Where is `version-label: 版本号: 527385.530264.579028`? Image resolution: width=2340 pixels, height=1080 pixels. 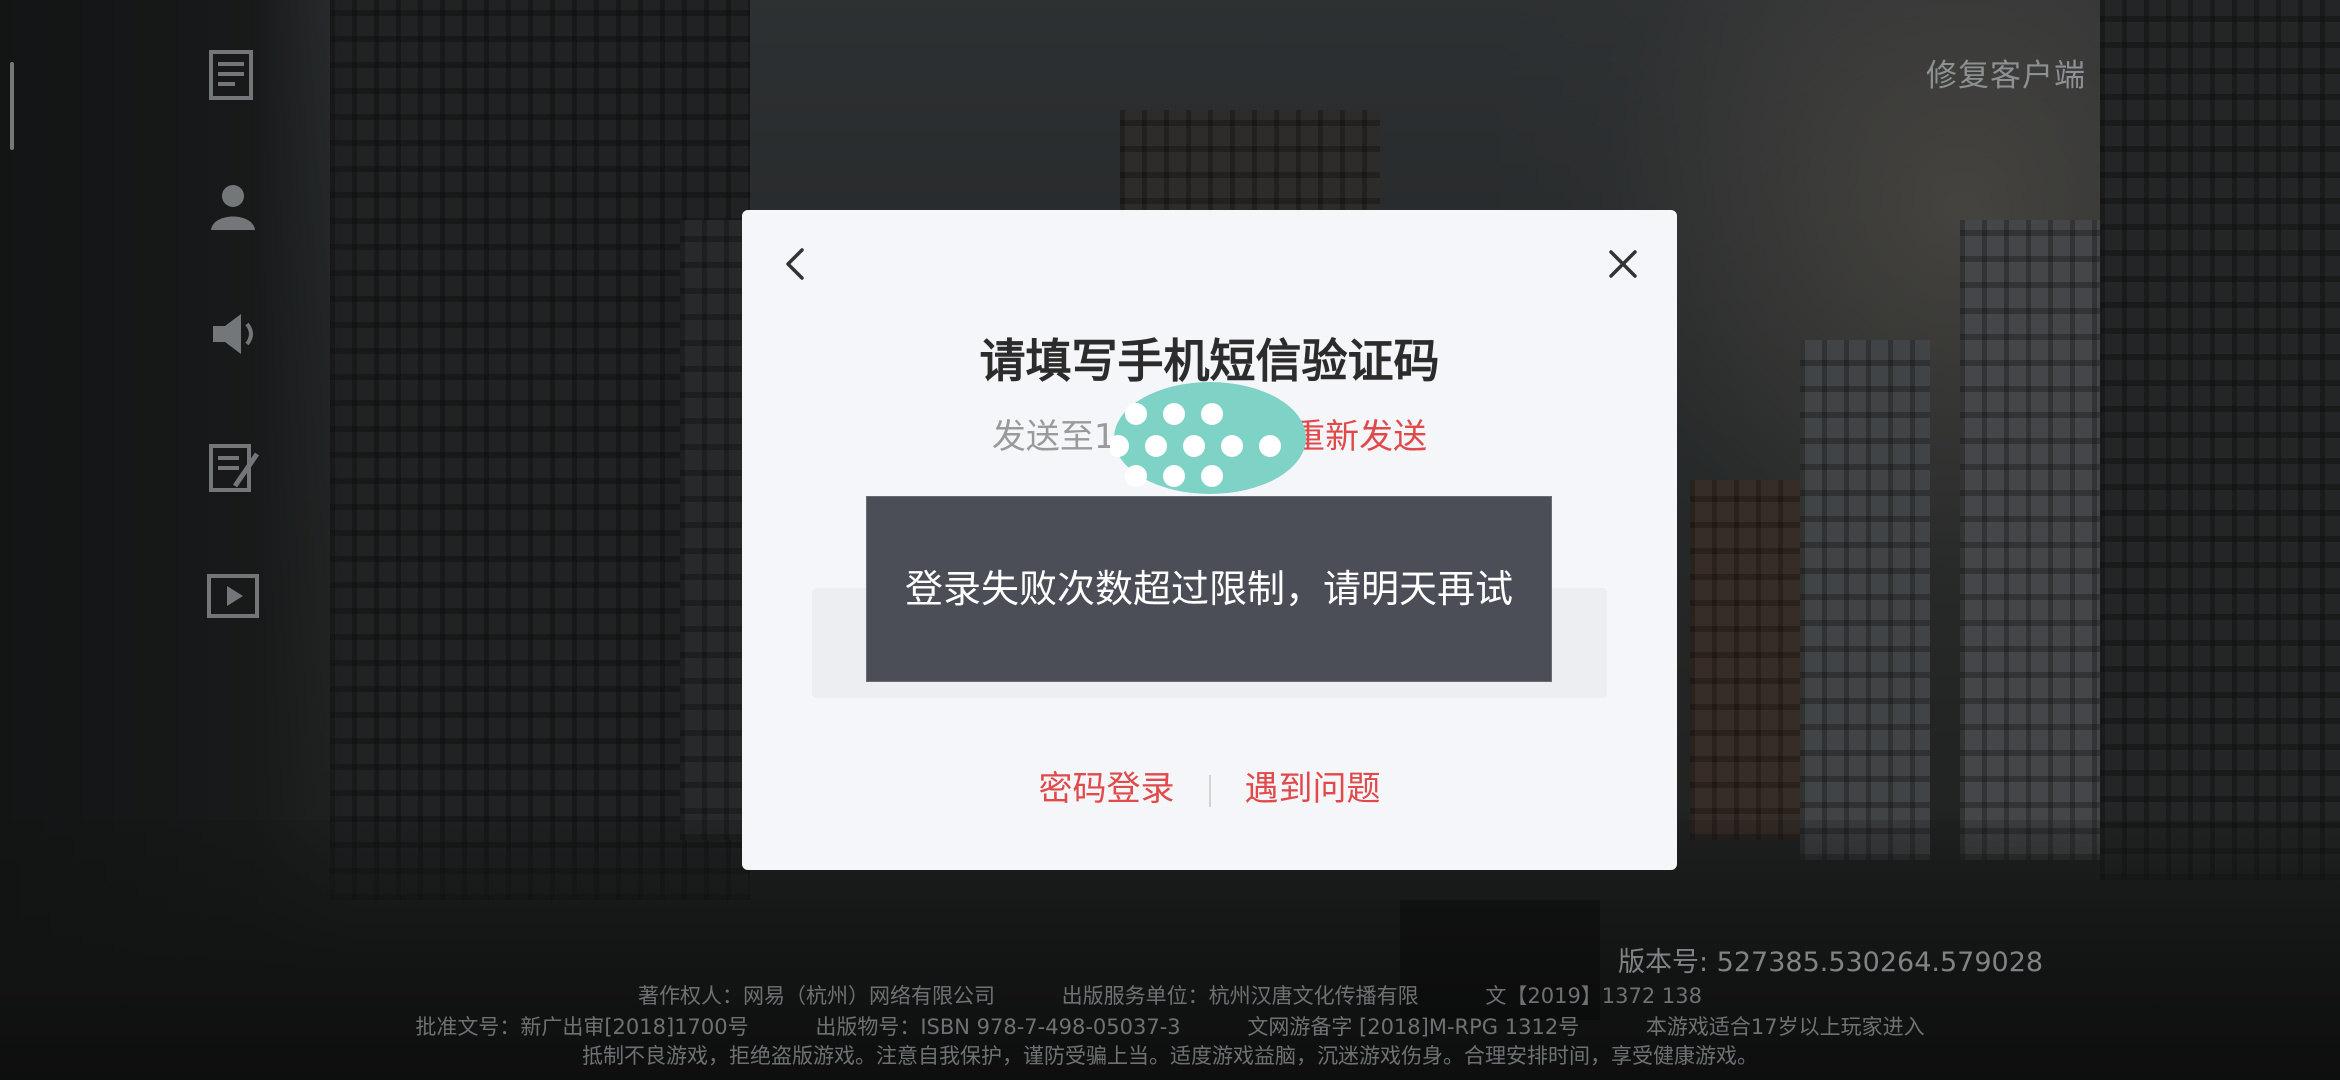
version-label: 版本号: 527385.530264.579028 is located at coordinates (1831, 962).